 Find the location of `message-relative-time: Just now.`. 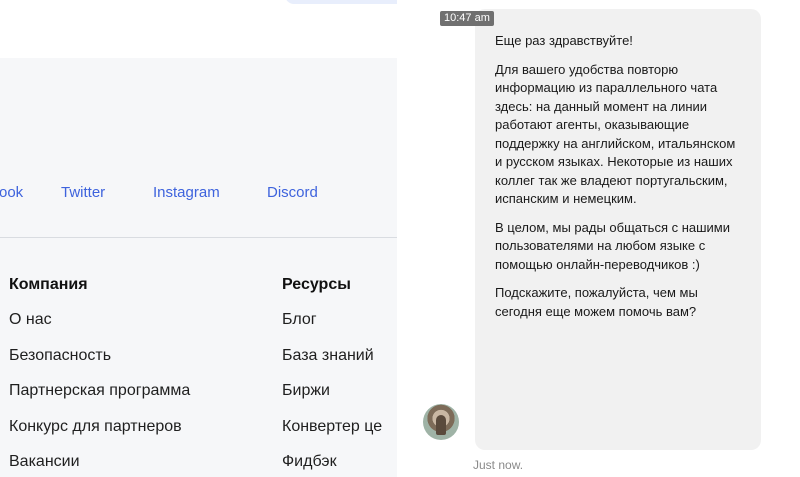

message-relative-time: Just now. is located at coordinates (498, 465).